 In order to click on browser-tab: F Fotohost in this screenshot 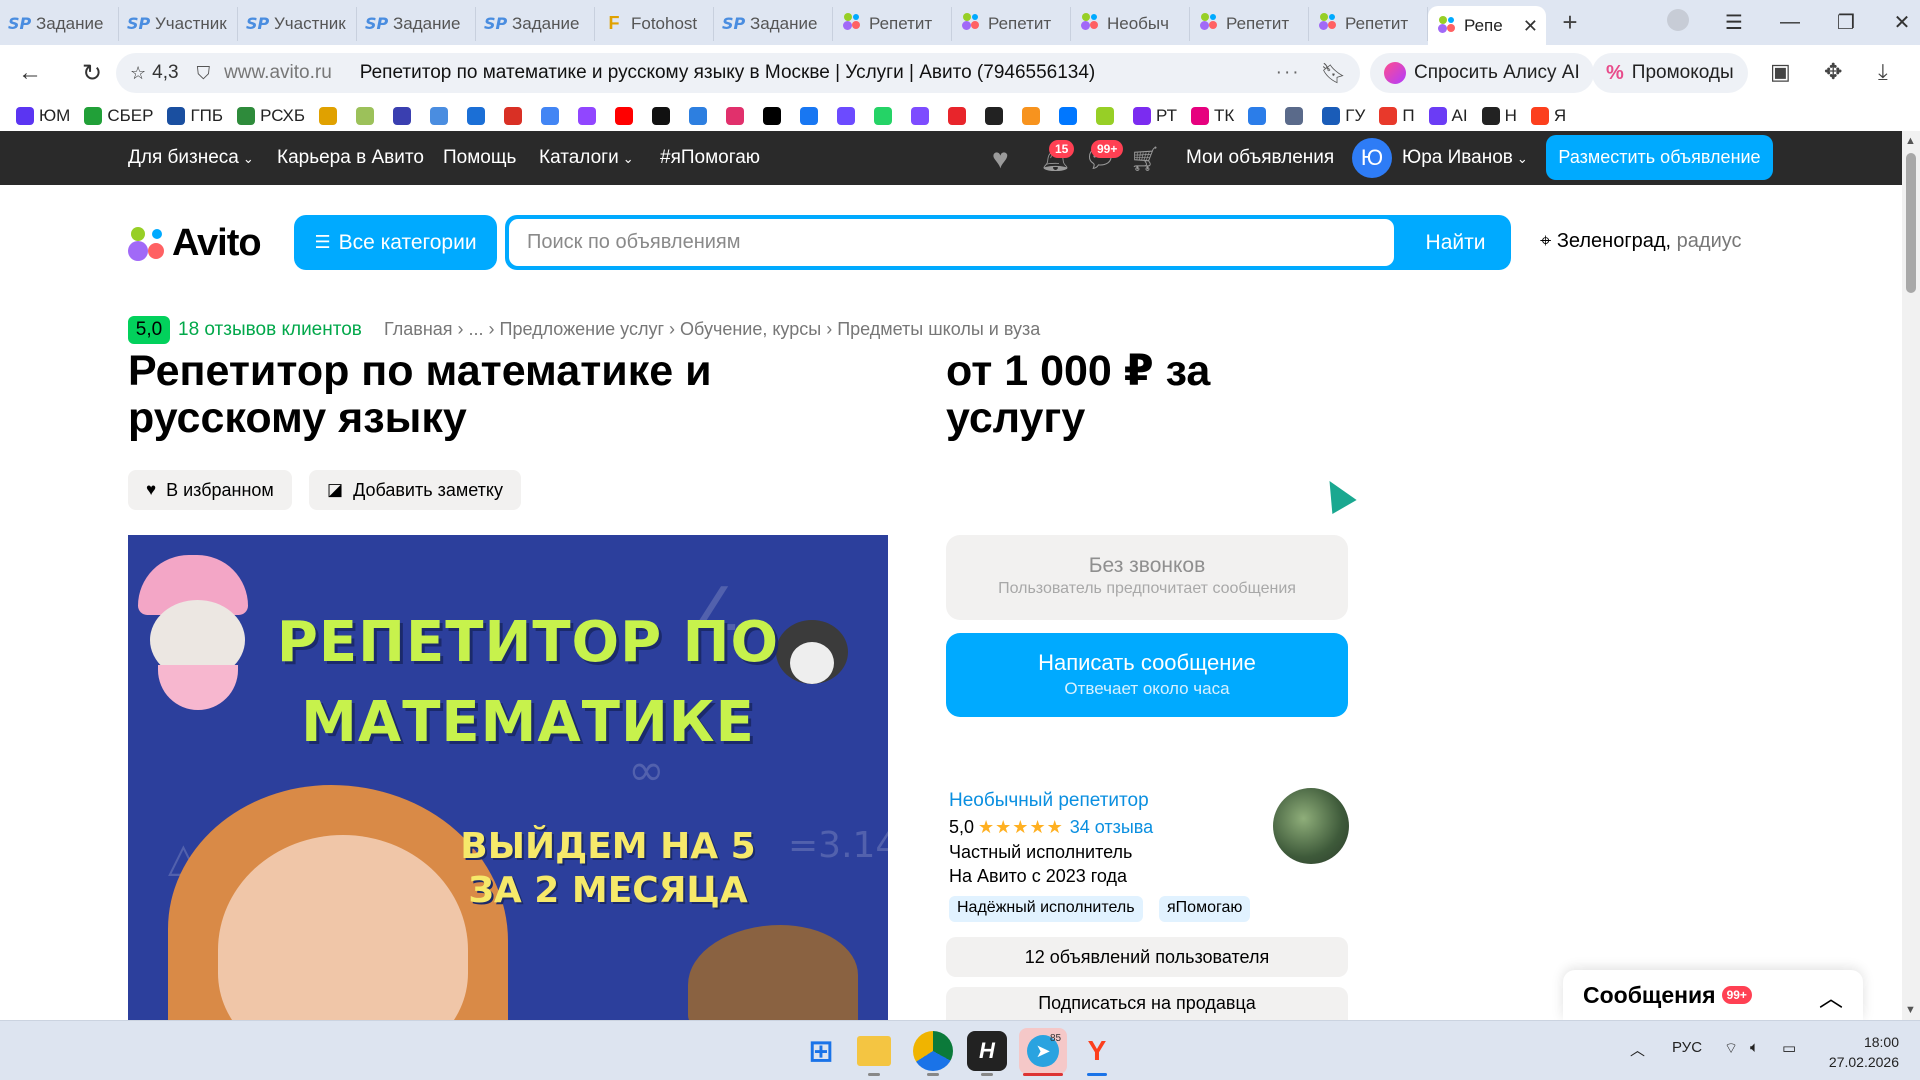, I will do `click(654, 23)`.